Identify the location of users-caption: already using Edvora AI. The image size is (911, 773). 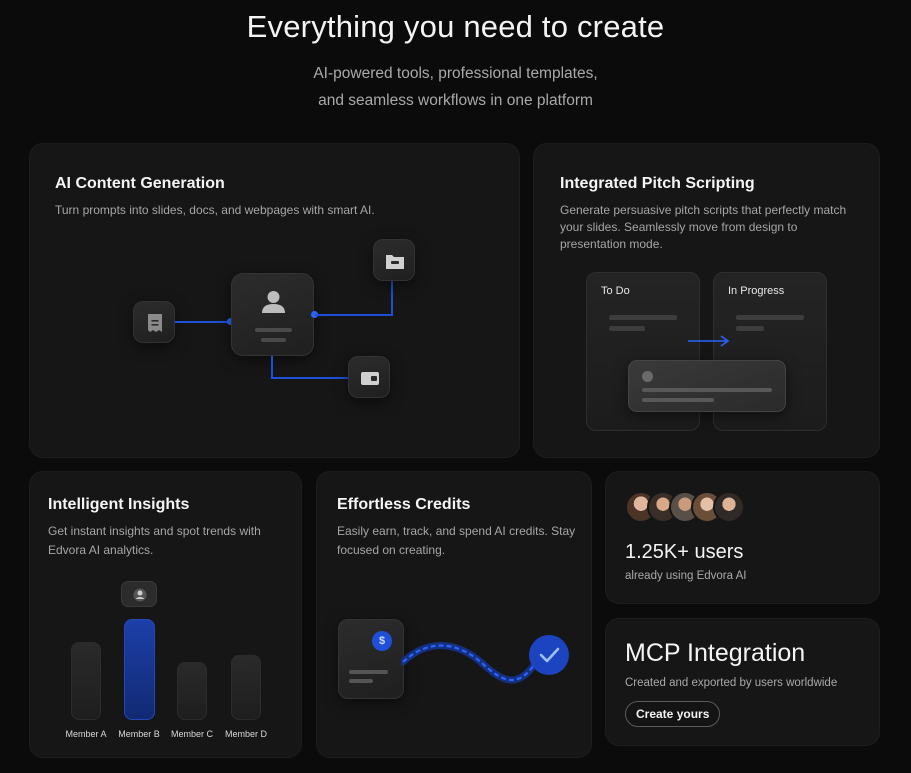
(686, 576).